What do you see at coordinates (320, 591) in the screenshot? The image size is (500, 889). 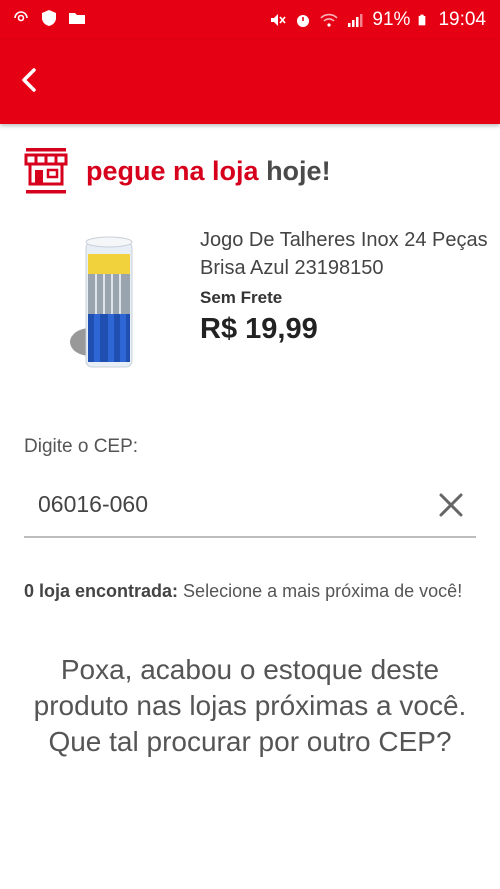 I see `stores-found-hint: Selecione a mais próxima de você!` at bounding box center [320, 591].